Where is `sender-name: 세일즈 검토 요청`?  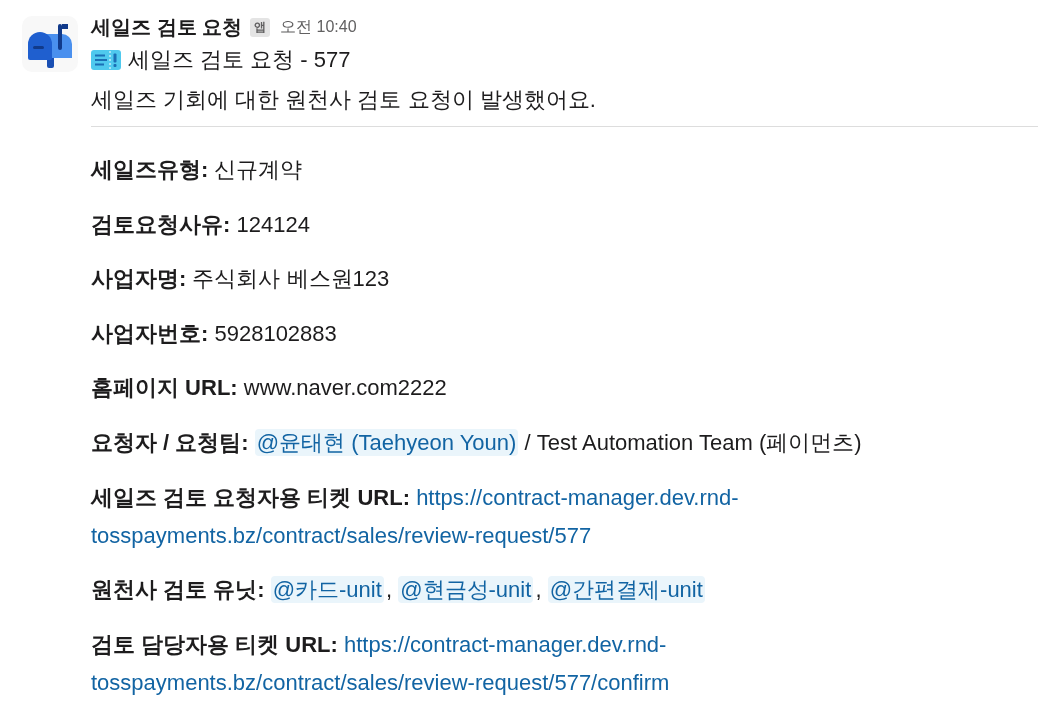 sender-name: 세일즈 검토 요청 is located at coordinates (167, 27).